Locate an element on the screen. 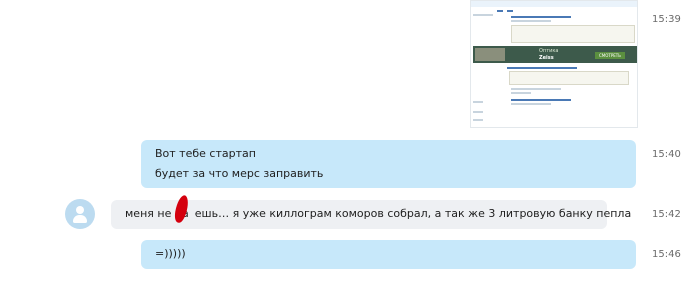 This screenshot has height=285, width=700. thumbnail-ad-title: Оптика is located at coordinates (549, 51).